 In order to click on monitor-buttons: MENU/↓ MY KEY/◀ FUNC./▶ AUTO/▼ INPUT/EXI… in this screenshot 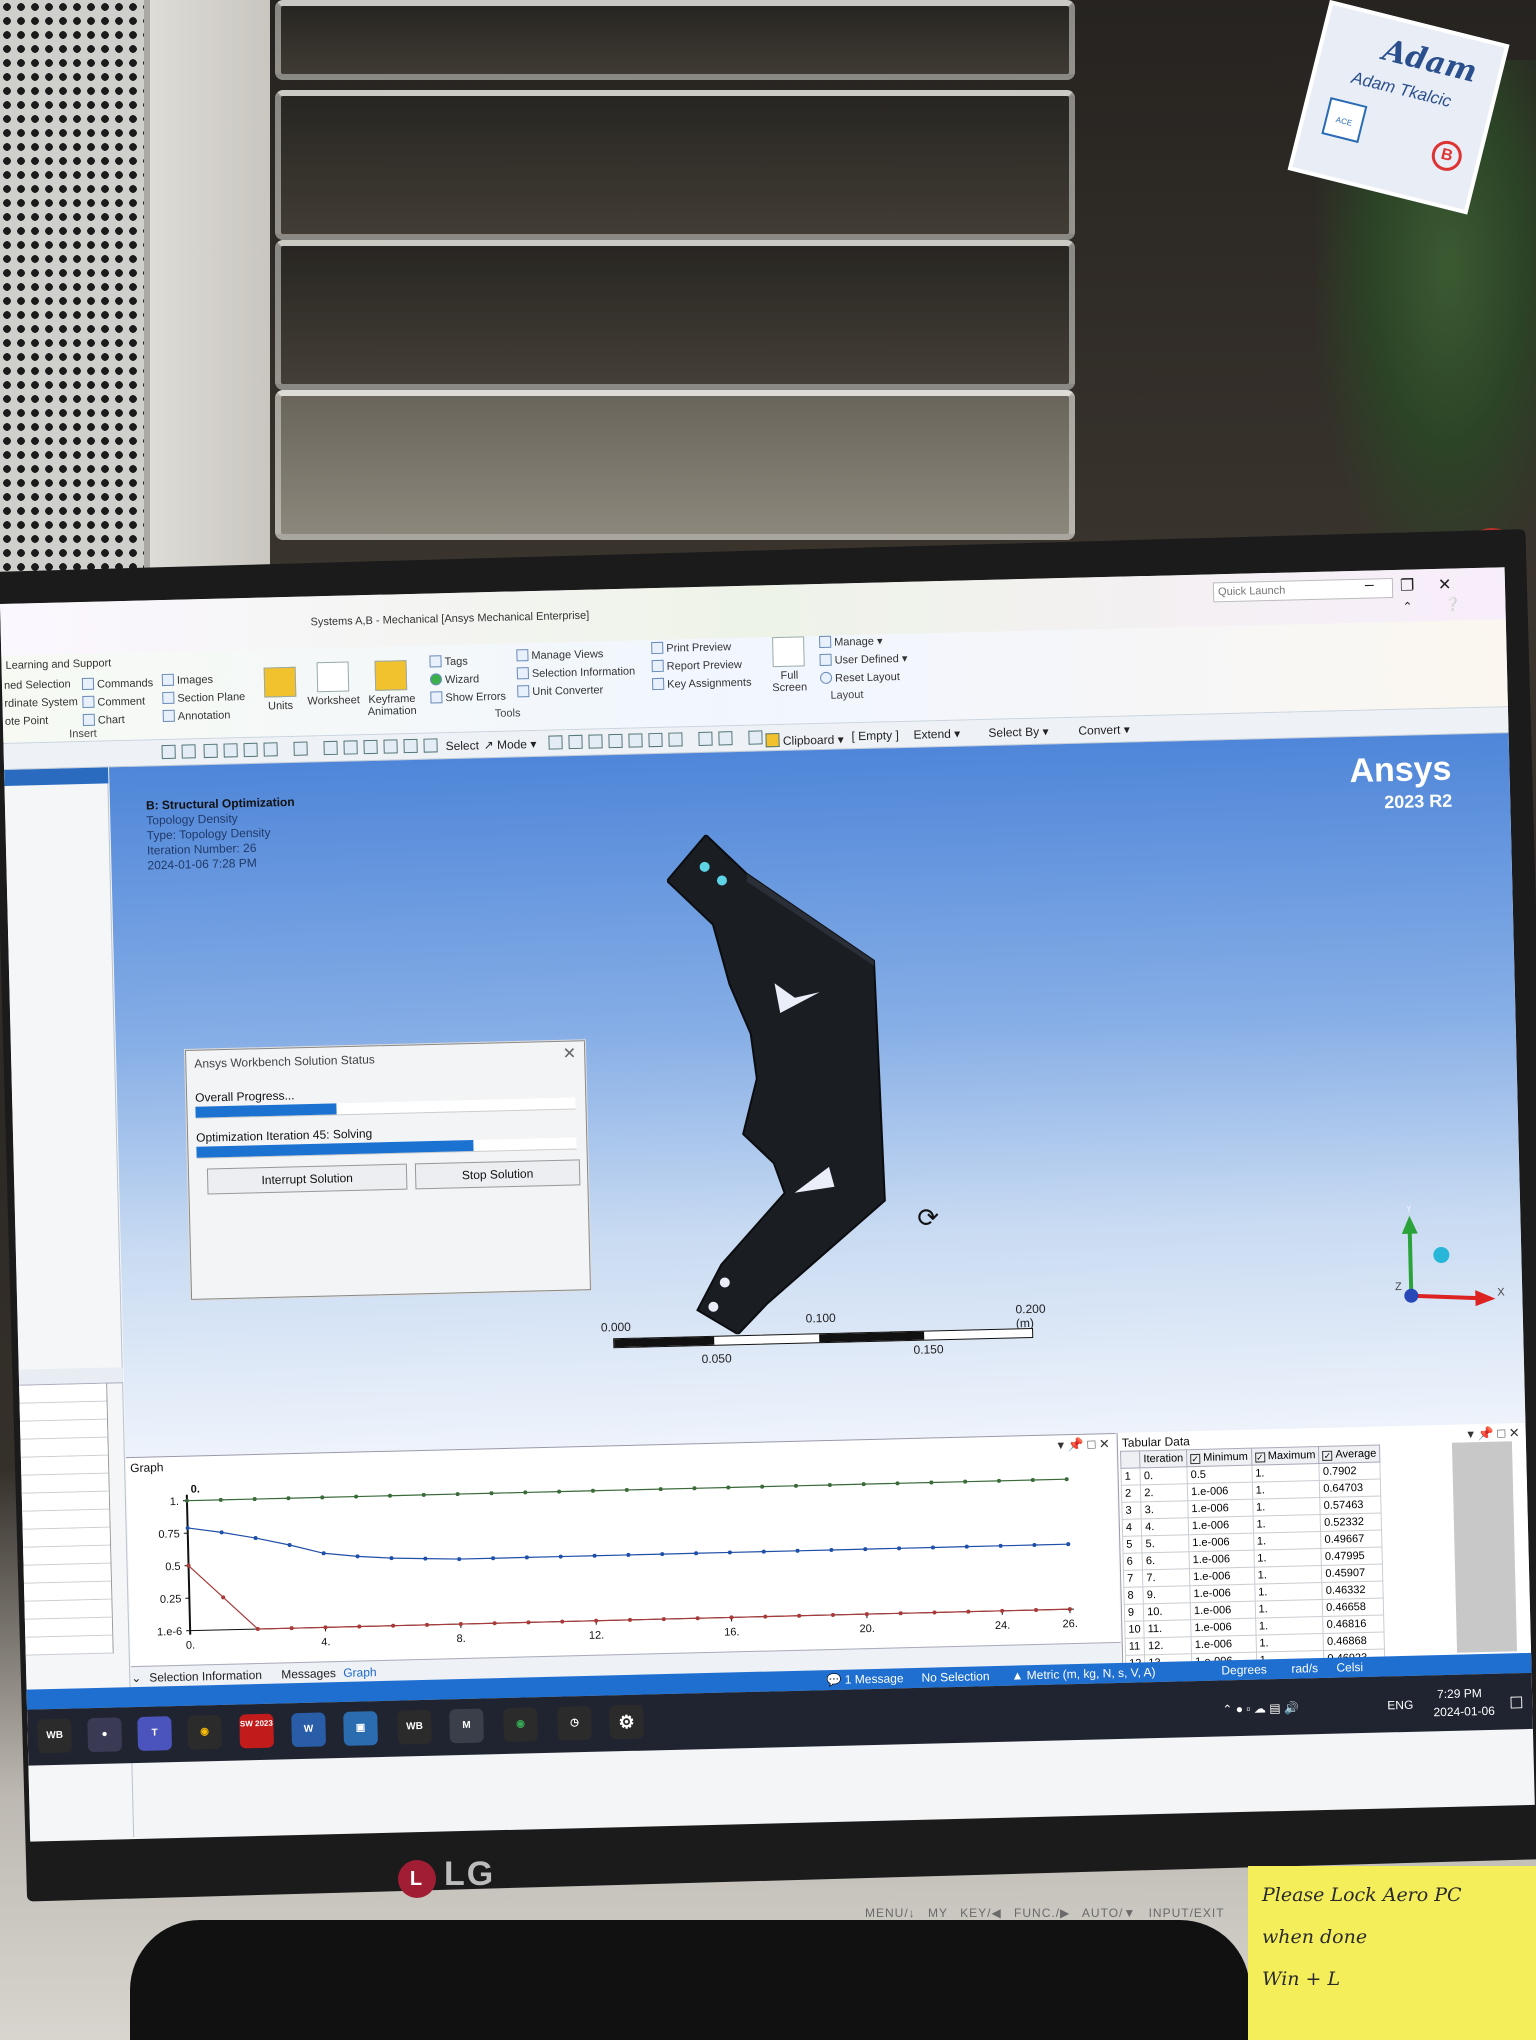, I will do `click(1045, 1913)`.